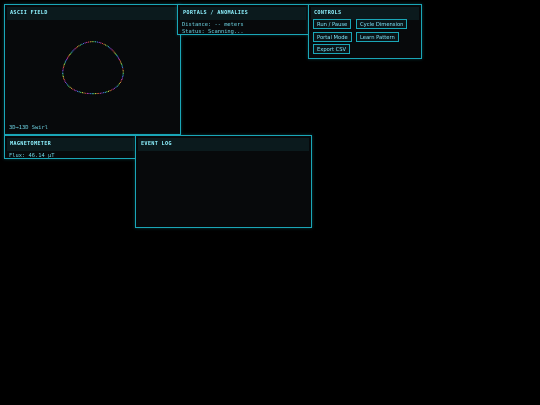 The image size is (540, 405). I want to click on magnetometer-panel: MAGNETOMETER Flux: 46.14 µT, so click(70, 147).